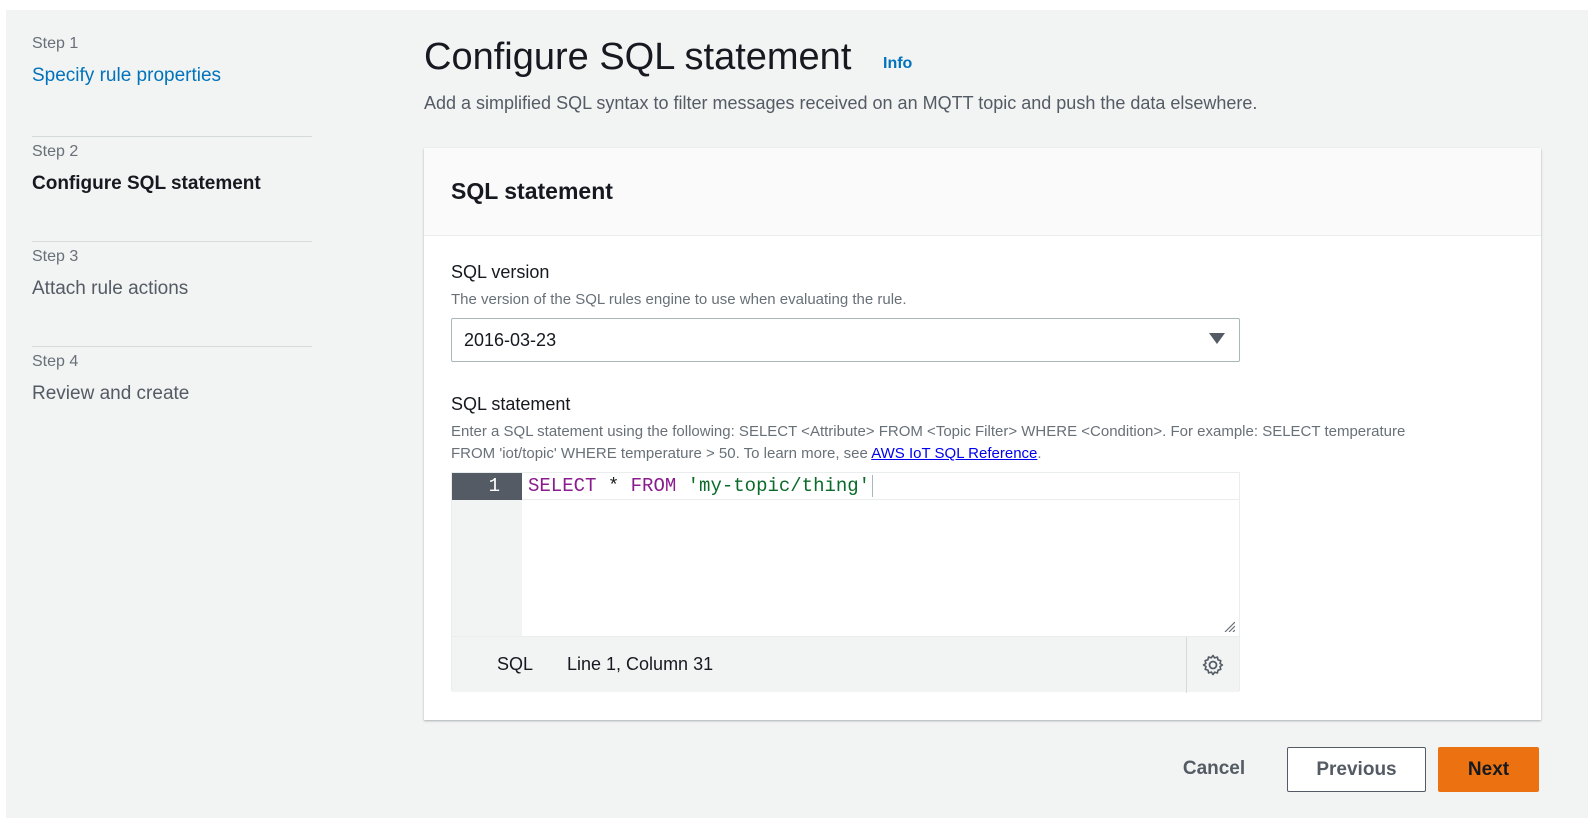  What do you see at coordinates (500, 272) in the screenshot?
I see `sql-version-label: SQL version` at bounding box center [500, 272].